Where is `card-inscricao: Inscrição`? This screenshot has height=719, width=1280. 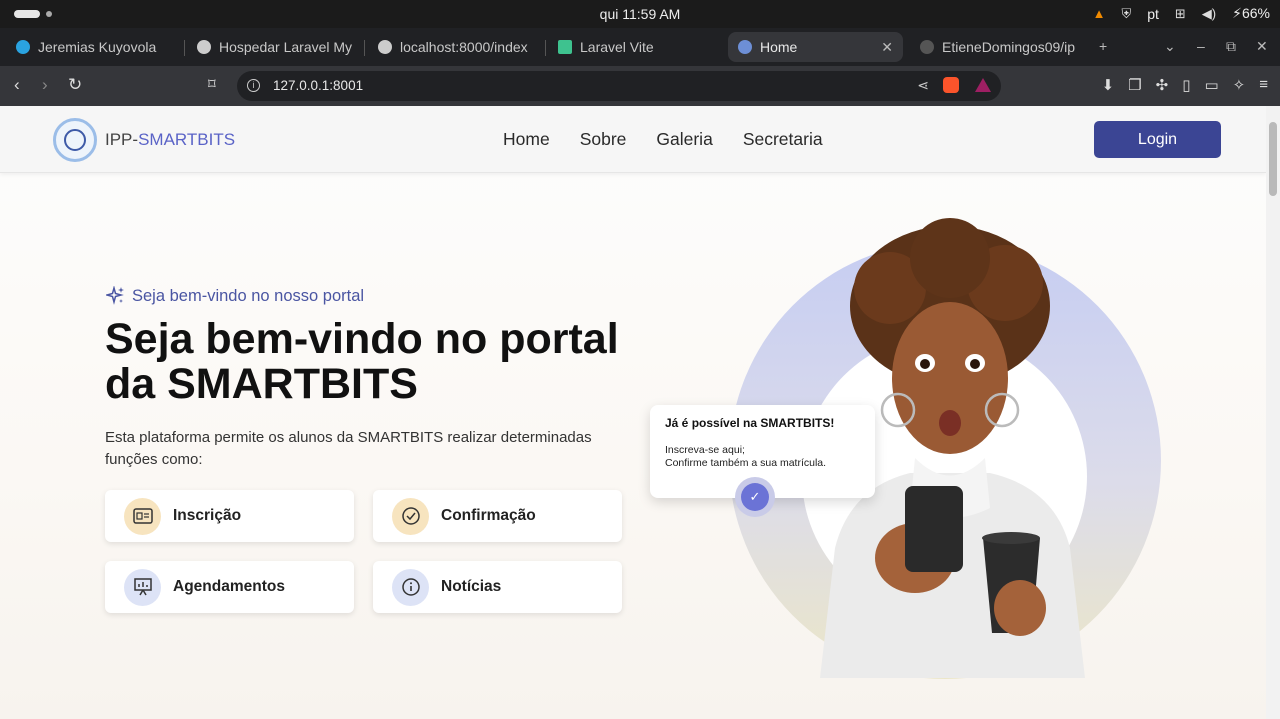
card-inscricao: Inscrição is located at coordinates (229, 516).